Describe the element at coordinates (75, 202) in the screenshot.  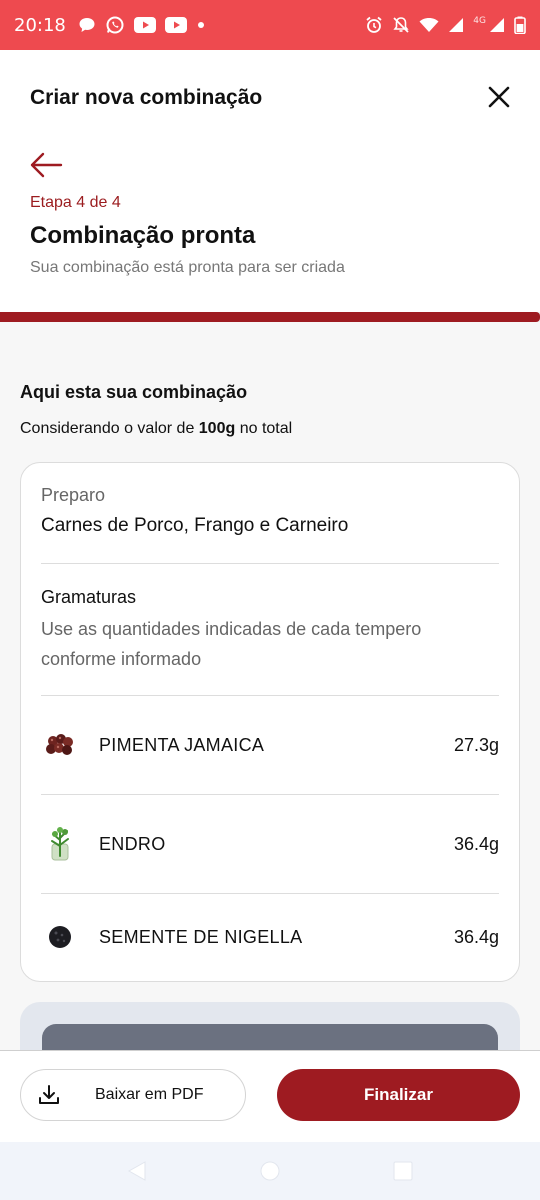
I see `step-label: Etapa 4 de 4` at that location.